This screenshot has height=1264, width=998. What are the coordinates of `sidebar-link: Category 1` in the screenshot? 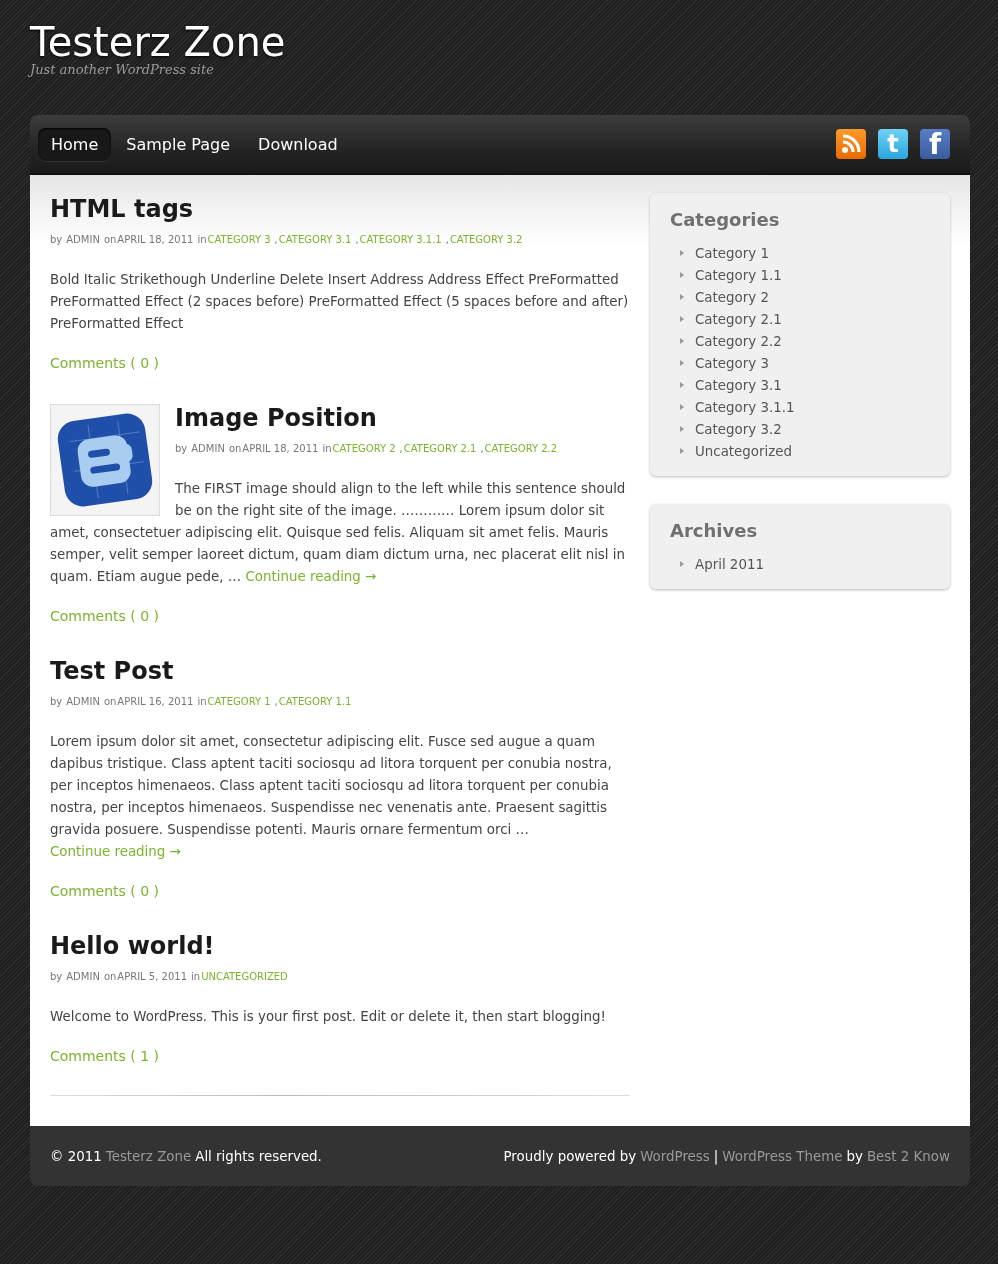 It's located at (732, 253).